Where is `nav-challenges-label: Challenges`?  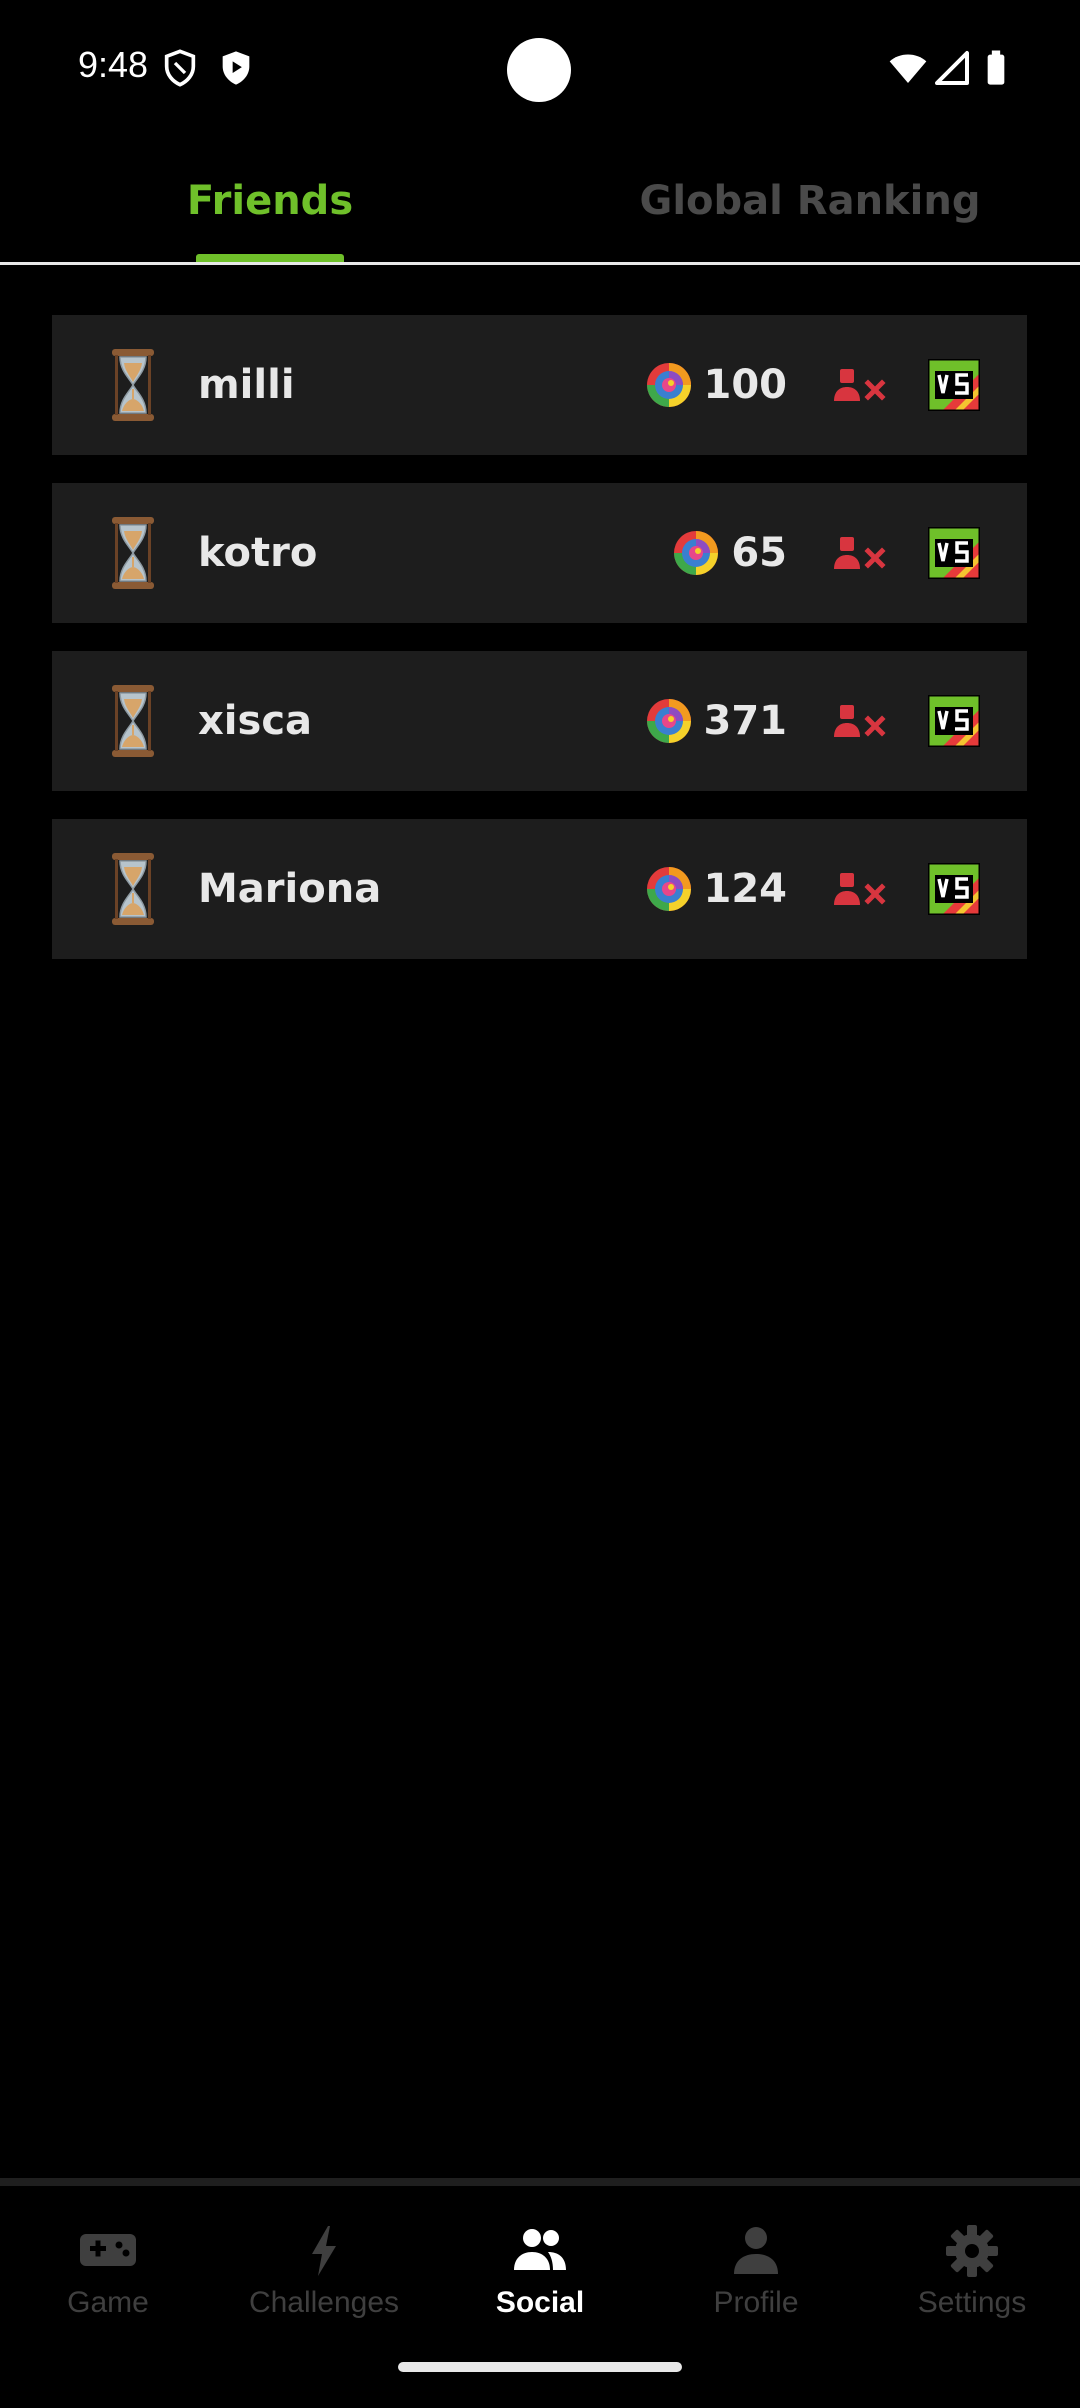
nav-challenges-label: Challenges is located at coordinates (324, 2302).